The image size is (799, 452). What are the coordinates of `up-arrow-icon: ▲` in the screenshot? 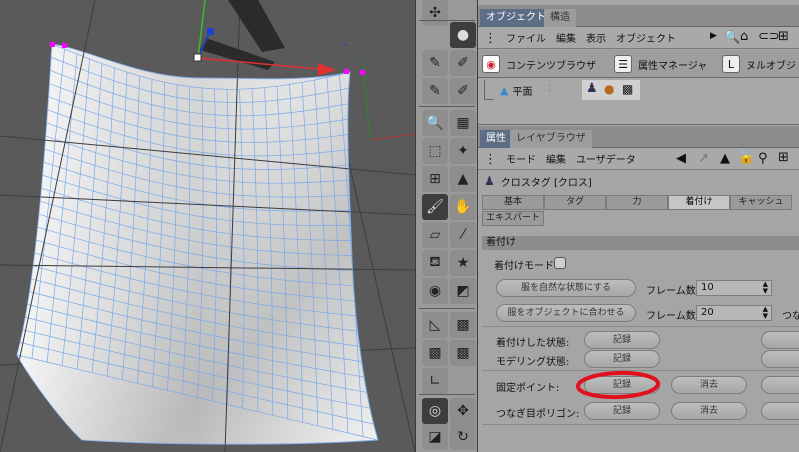 It's located at (725, 158).